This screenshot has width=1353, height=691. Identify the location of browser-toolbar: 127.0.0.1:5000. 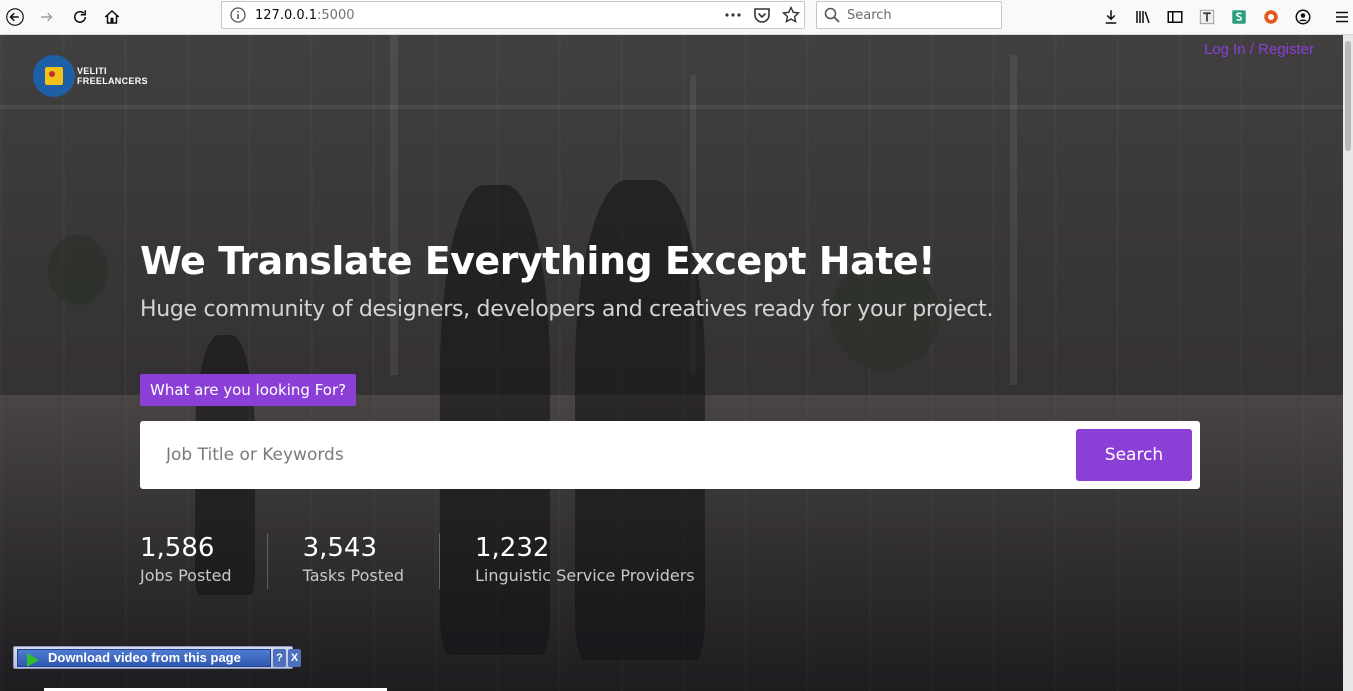
(676, 17).